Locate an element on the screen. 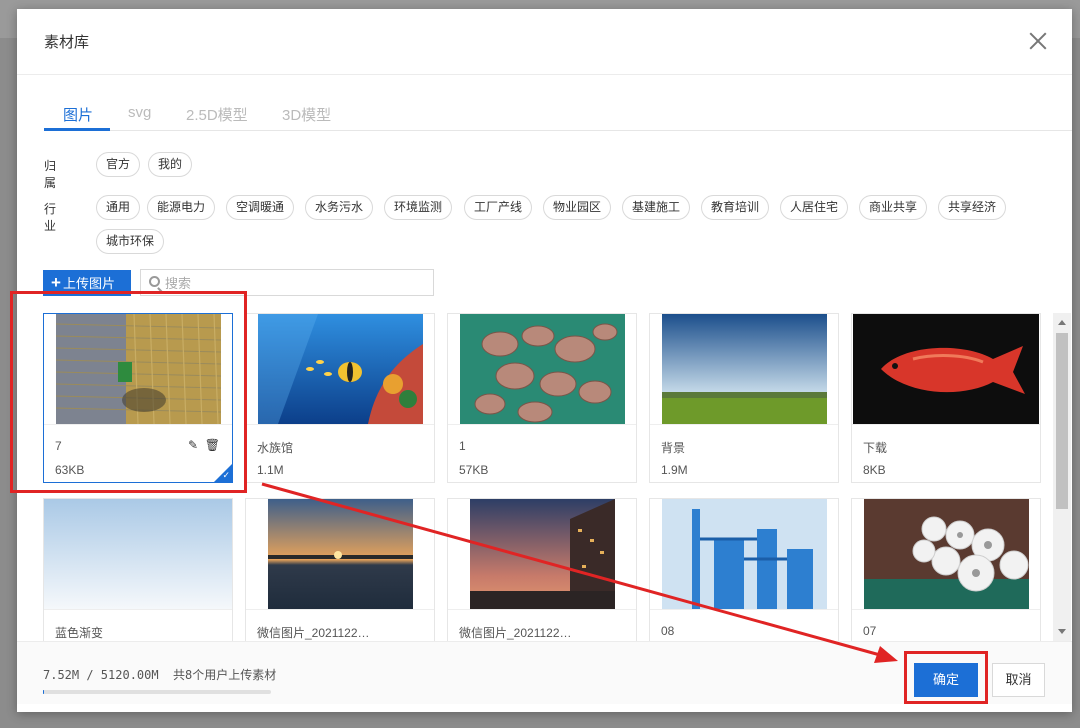 This screenshot has width=1080, height=728. thumbnail-industrial-plant is located at coordinates (744, 554).